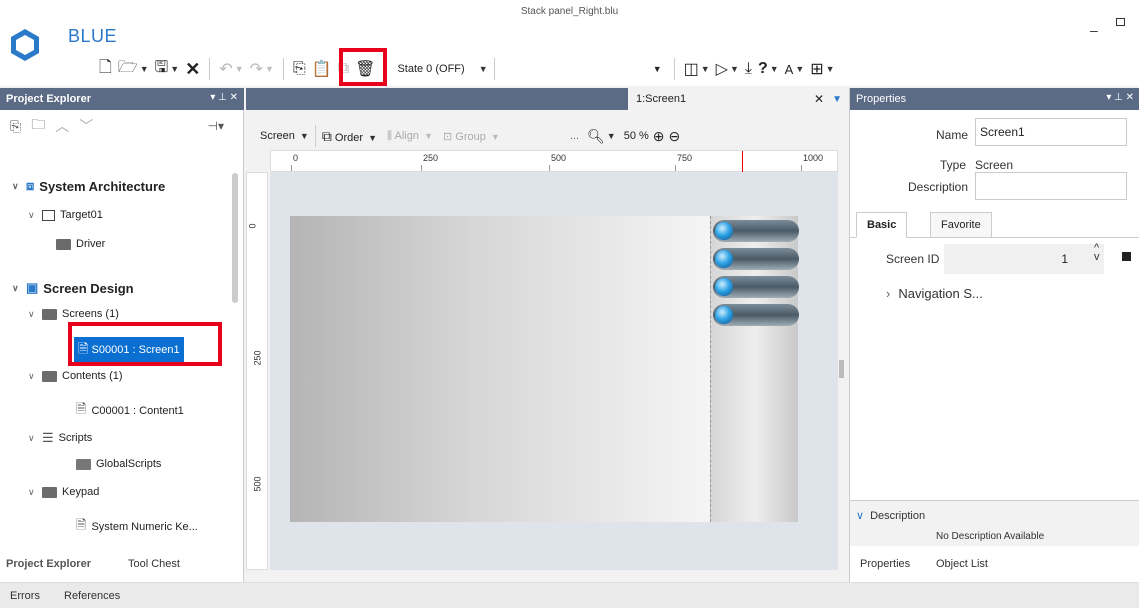  I want to click on ruler-label: 750, so click(685, 158).